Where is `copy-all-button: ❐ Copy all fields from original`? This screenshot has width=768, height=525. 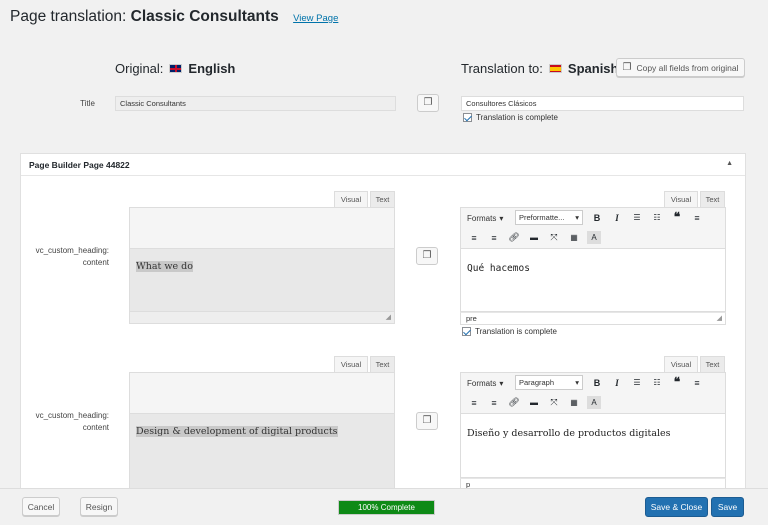 copy-all-button: ❐ Copy all fields from original is located at coordinates (680, 67).